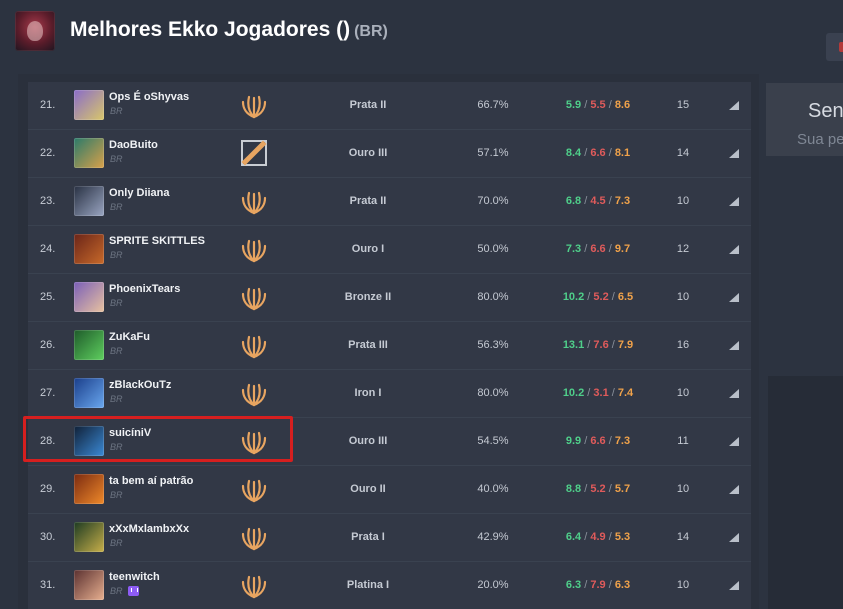 Image resolution: width=843 pixels, height=609 pixels. Describe the element at coordinates (133, 145) in the screenshot. I see `player-name: DaoBuito` at that location.